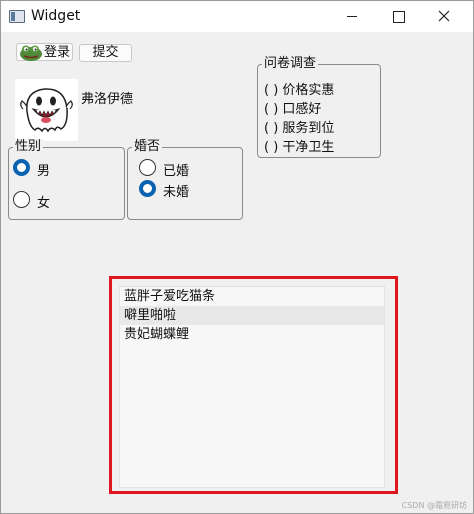 This screenshot has width=474, height=514. What do you see at coordinates (176, 171) in the screenshot?
I see `radio-married-label: 已婚` at bounding box center [176, 171].